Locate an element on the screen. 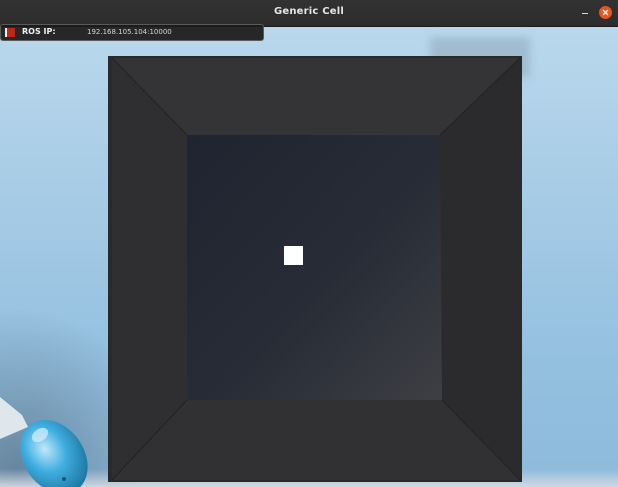 This screenshot has width=618, height=487. ros-connection-panel: ROS IP: 192.168.105.104:10000 is located at coordinates (132, 32).